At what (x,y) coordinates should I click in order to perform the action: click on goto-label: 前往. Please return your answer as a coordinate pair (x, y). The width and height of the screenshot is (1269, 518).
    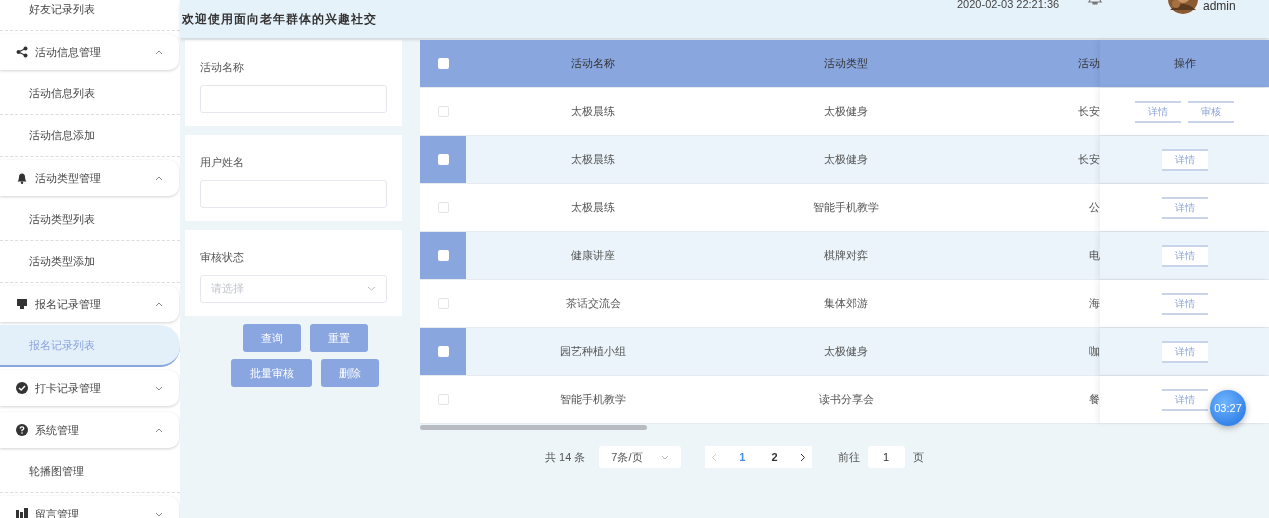
    Looking at the image, I should click on (848, 457).